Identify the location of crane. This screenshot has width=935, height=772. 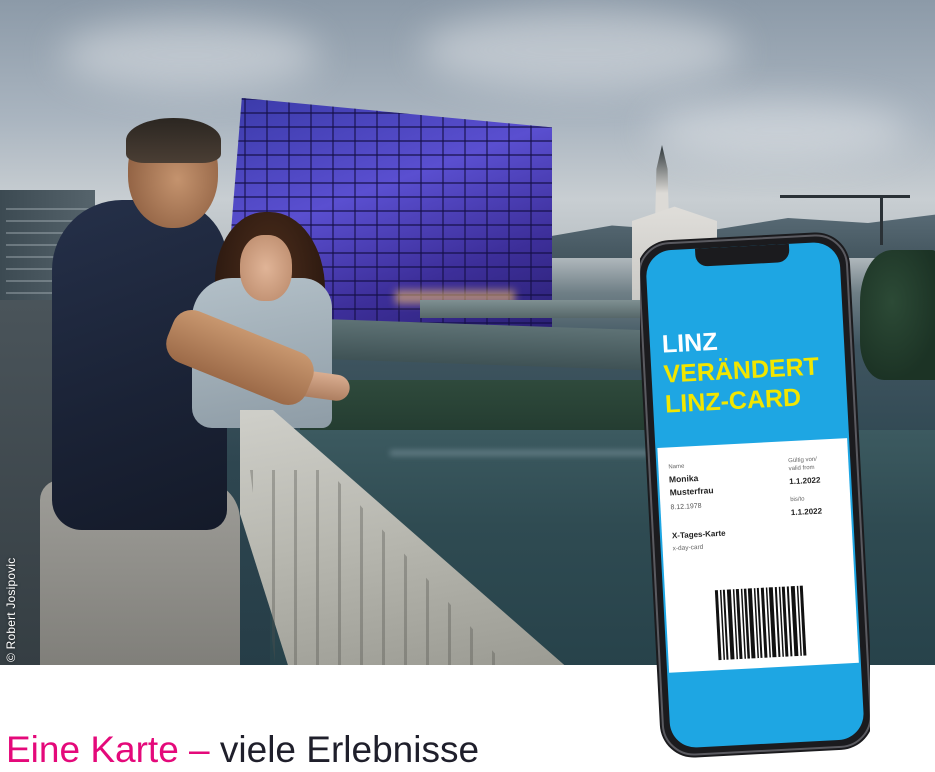
(845, 196).